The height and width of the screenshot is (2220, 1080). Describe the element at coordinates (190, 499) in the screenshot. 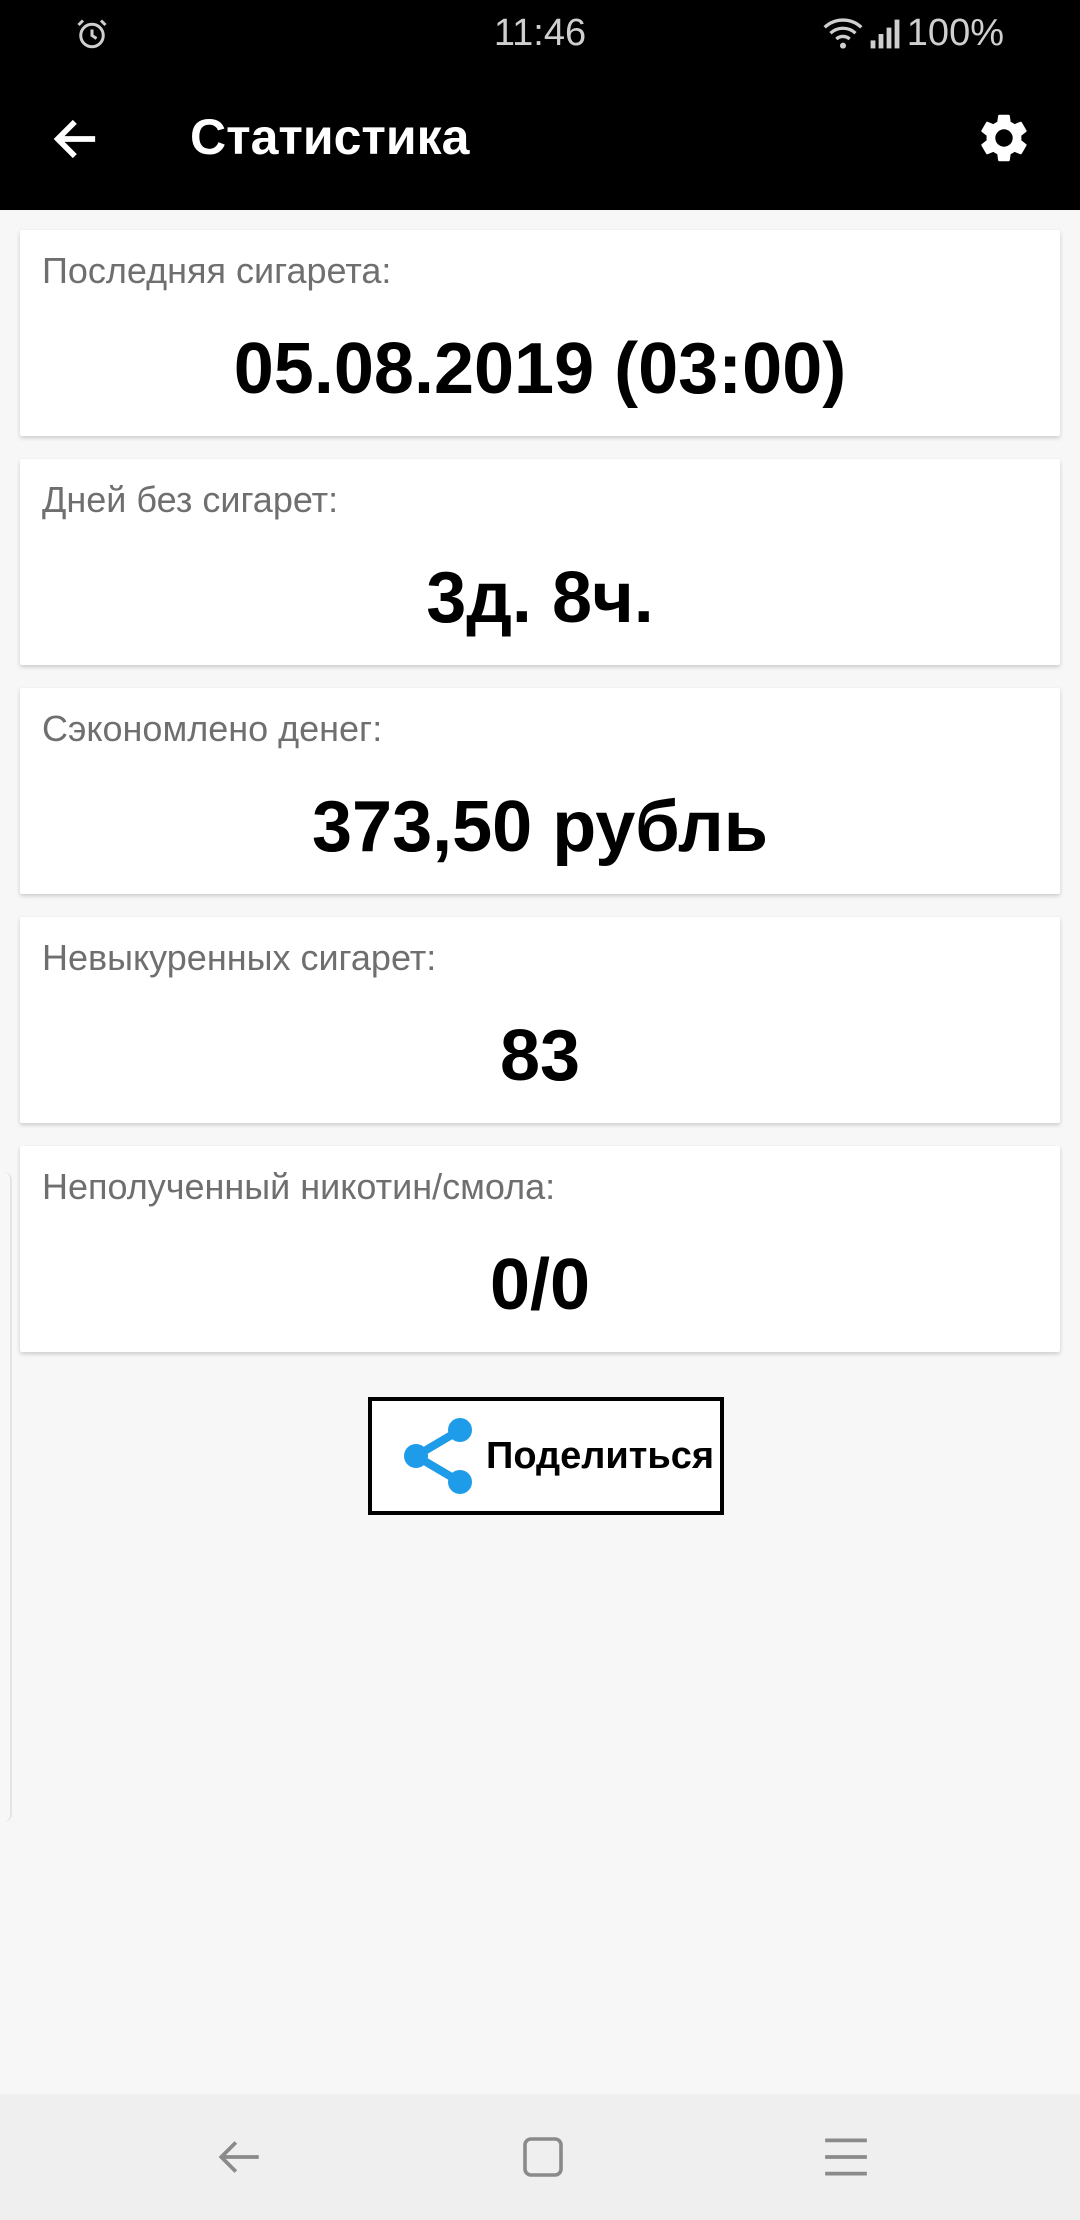

I see `card-label: Дней без сигарет:` at that location.